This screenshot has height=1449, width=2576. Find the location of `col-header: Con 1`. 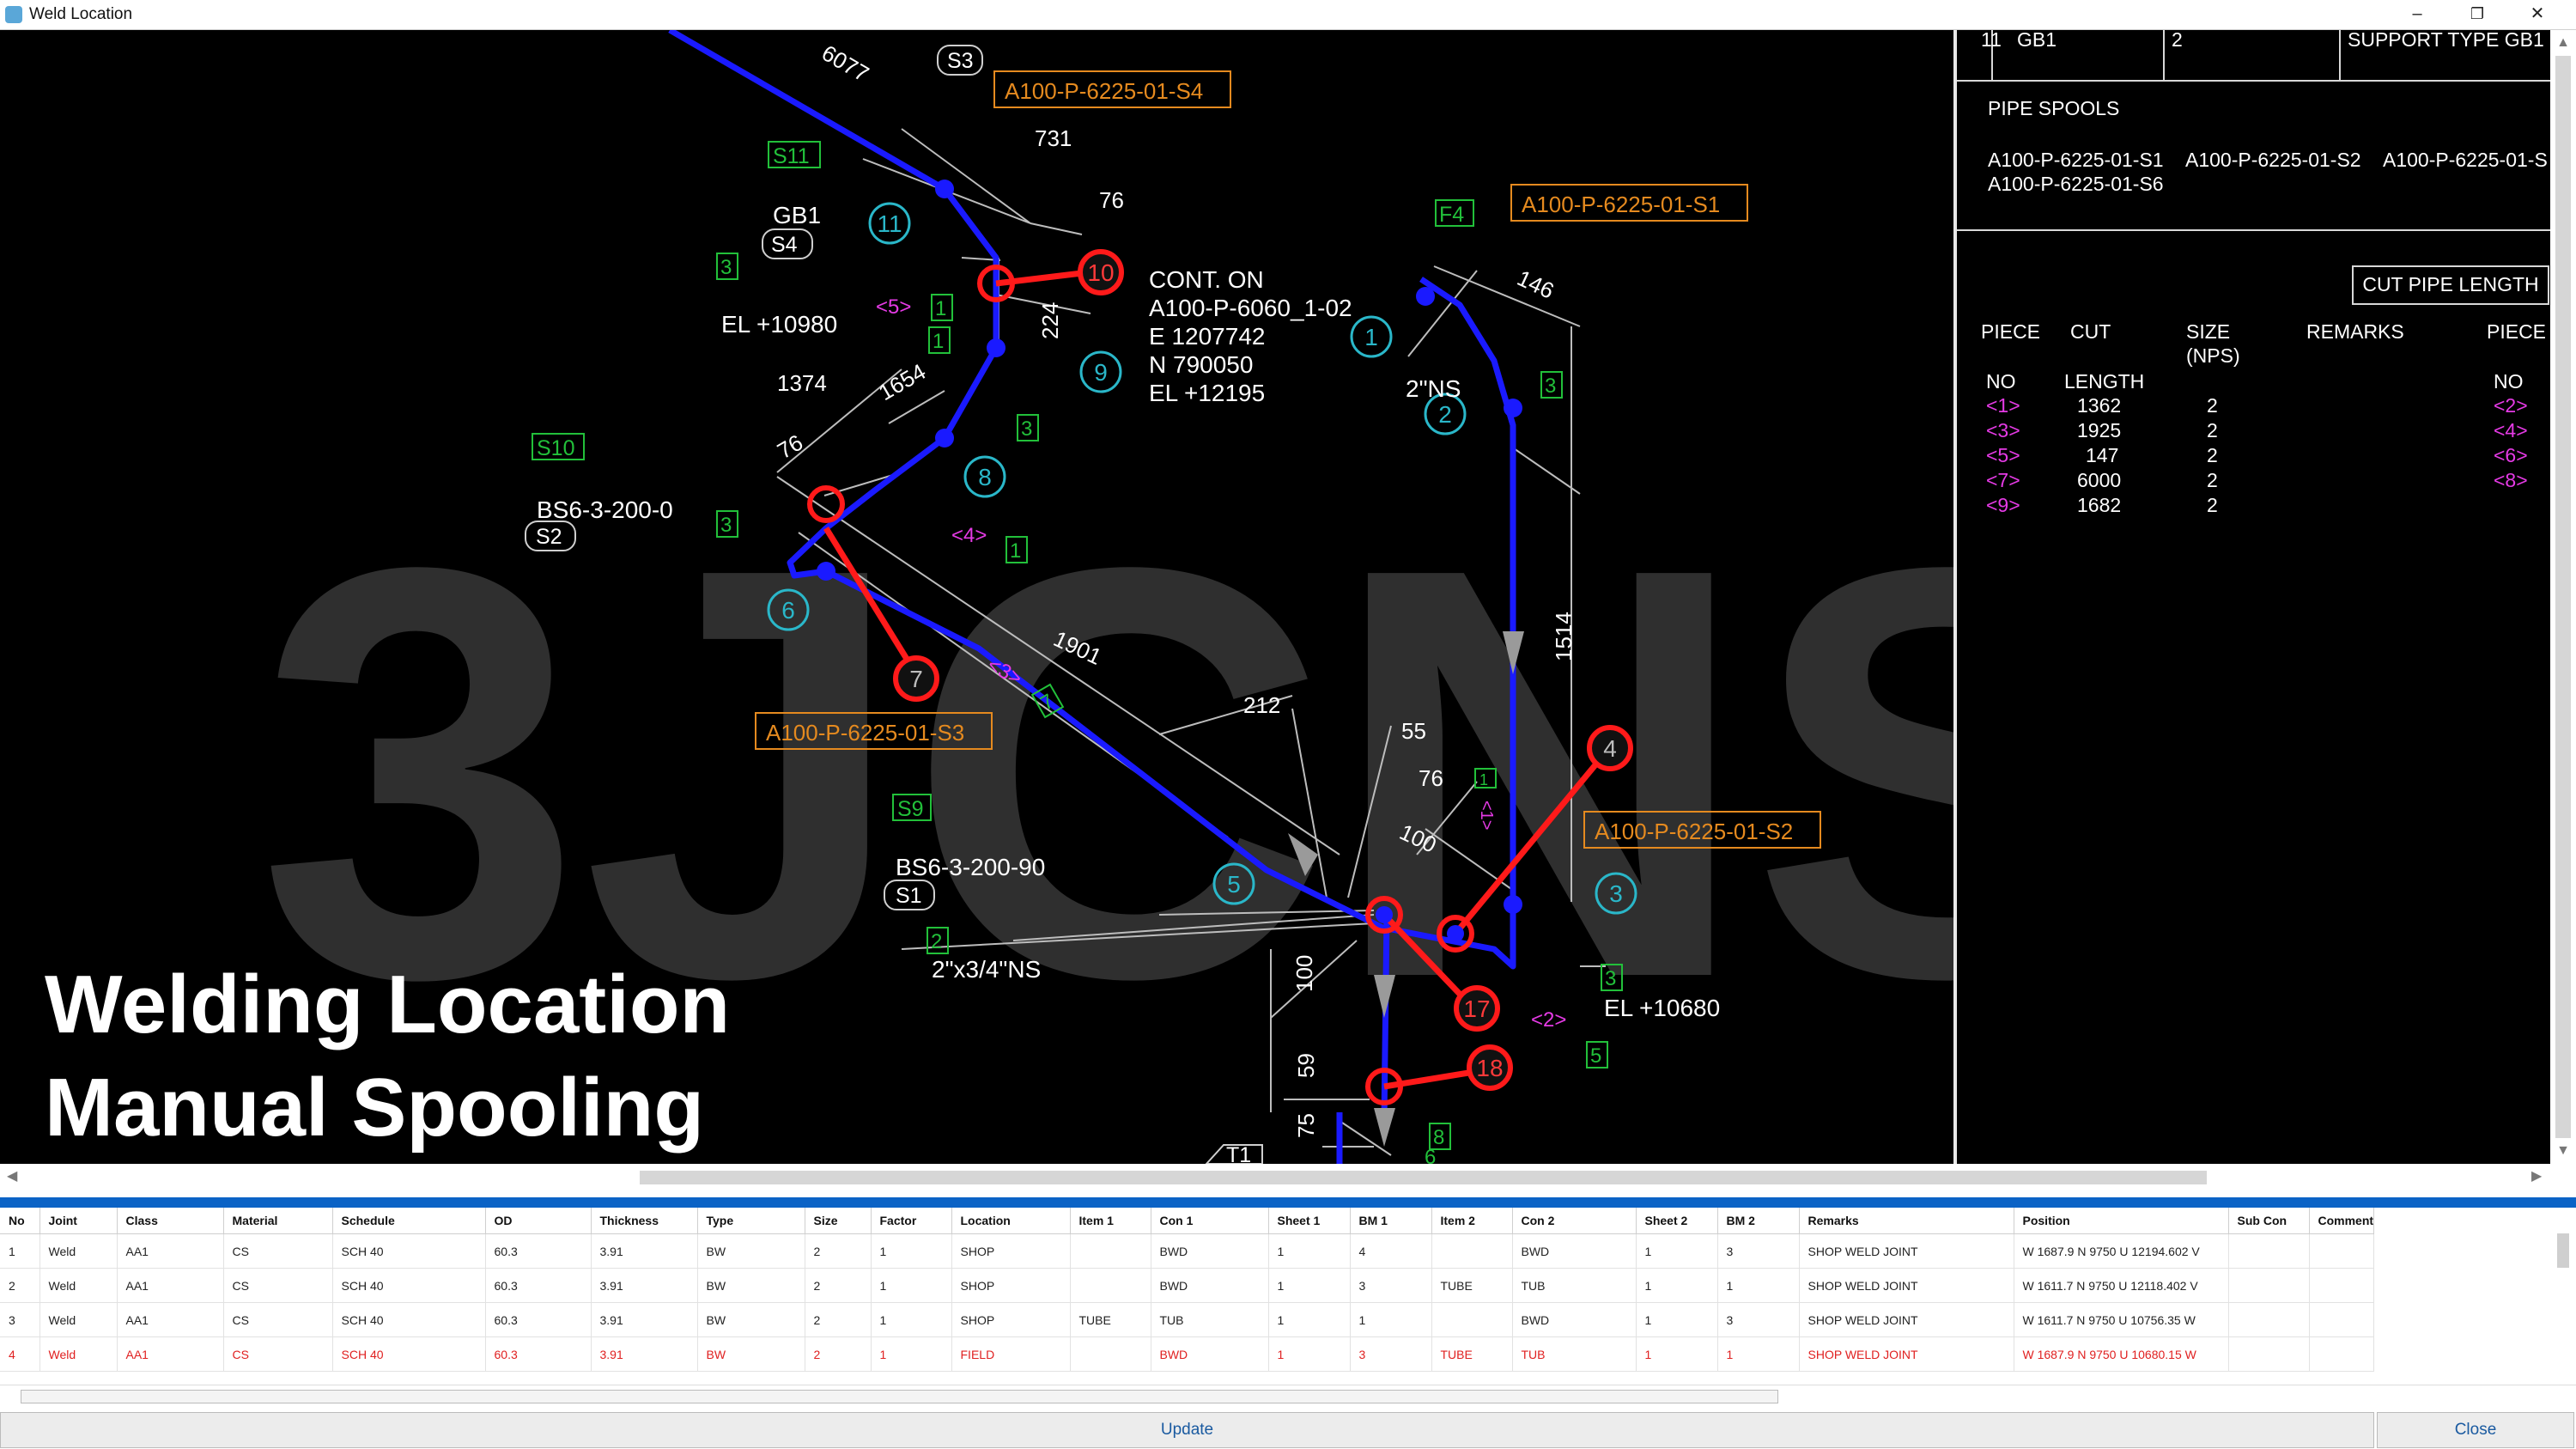

col-header: Con 1 is located at coordinates (1210, 1221).